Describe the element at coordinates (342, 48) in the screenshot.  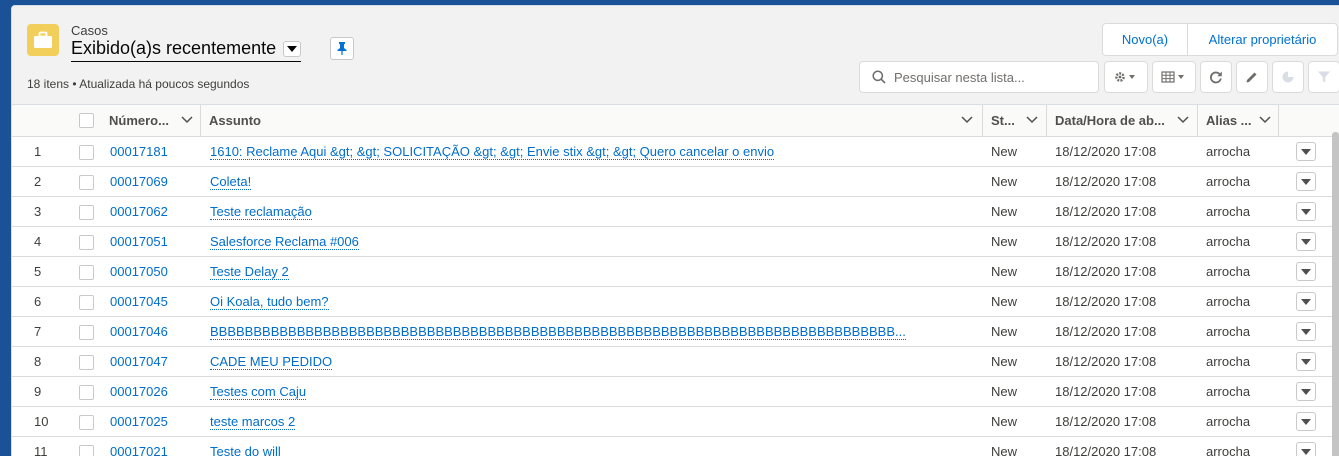
I see `pin-list-view-button` at that location.